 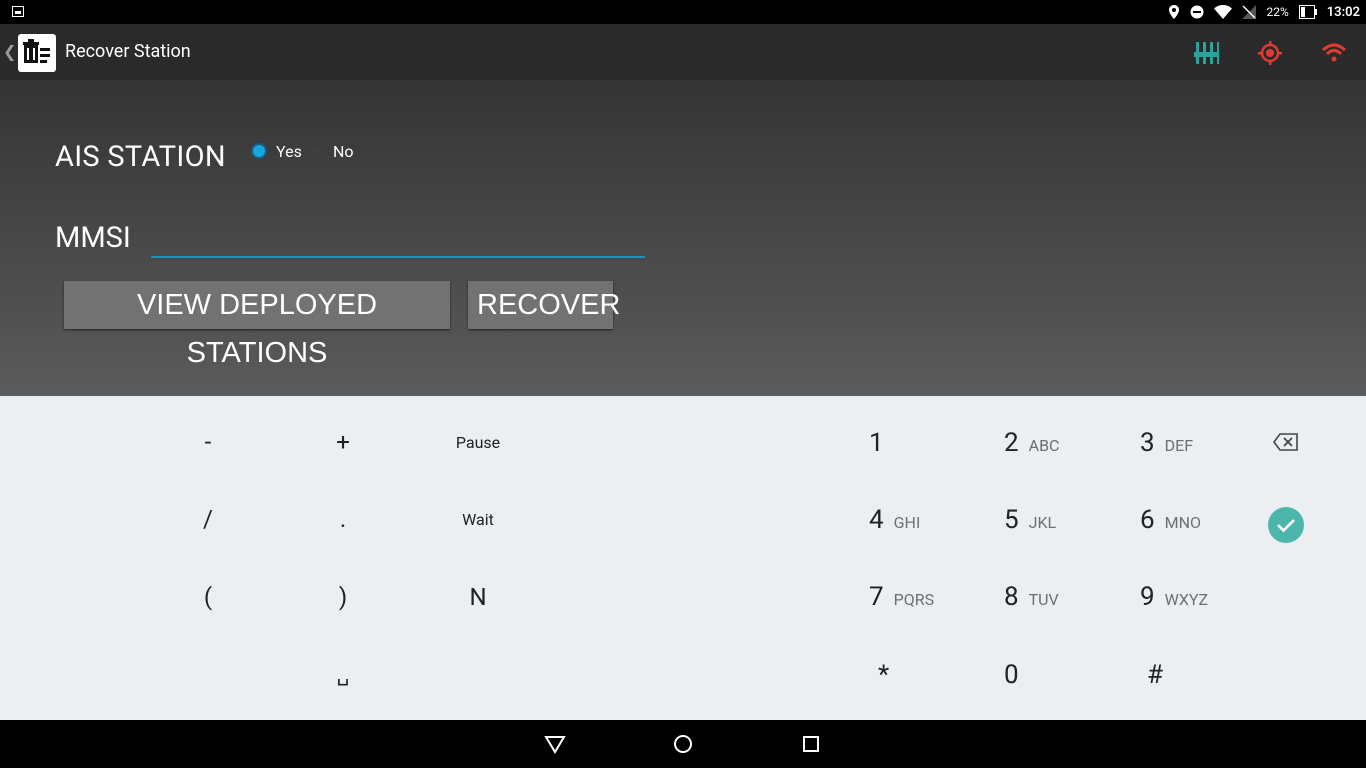 I want to click on key-minus: -, so click(x=208, y=442).